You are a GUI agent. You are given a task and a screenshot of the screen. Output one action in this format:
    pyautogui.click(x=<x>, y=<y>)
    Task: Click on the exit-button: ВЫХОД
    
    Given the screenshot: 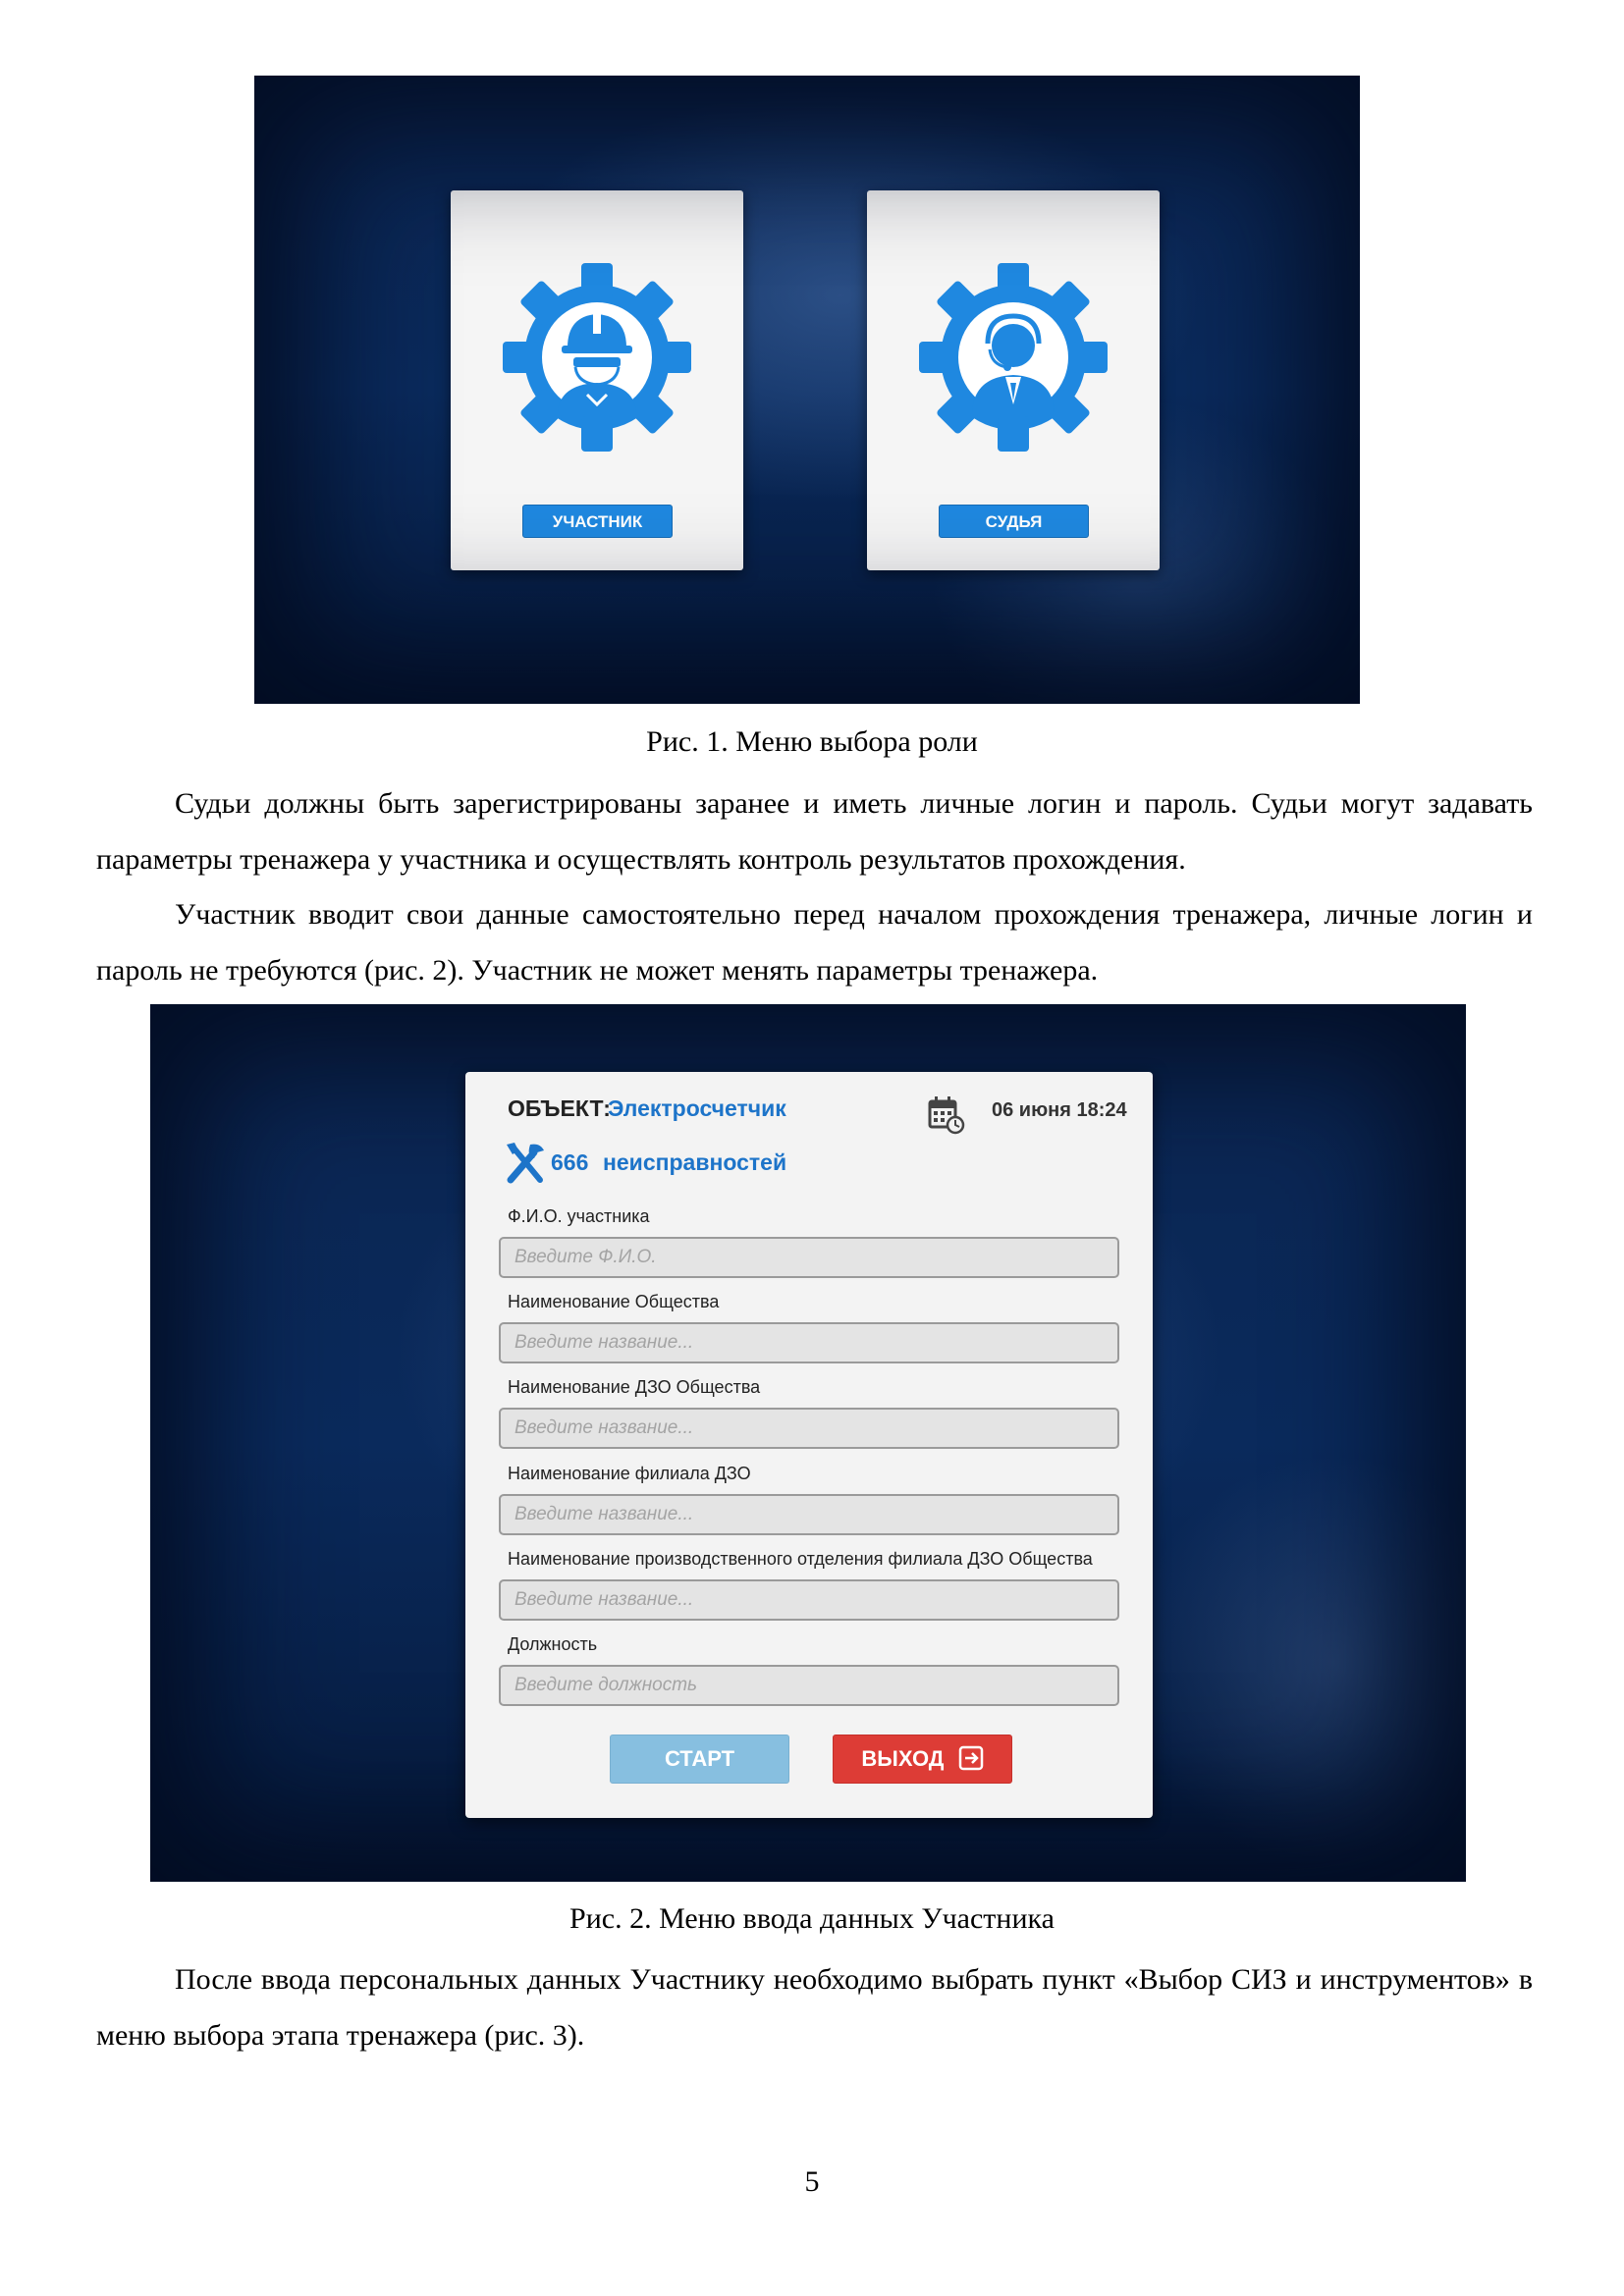 What is the action you would take?
    pyautogui.click(x=922, y=1759)
    